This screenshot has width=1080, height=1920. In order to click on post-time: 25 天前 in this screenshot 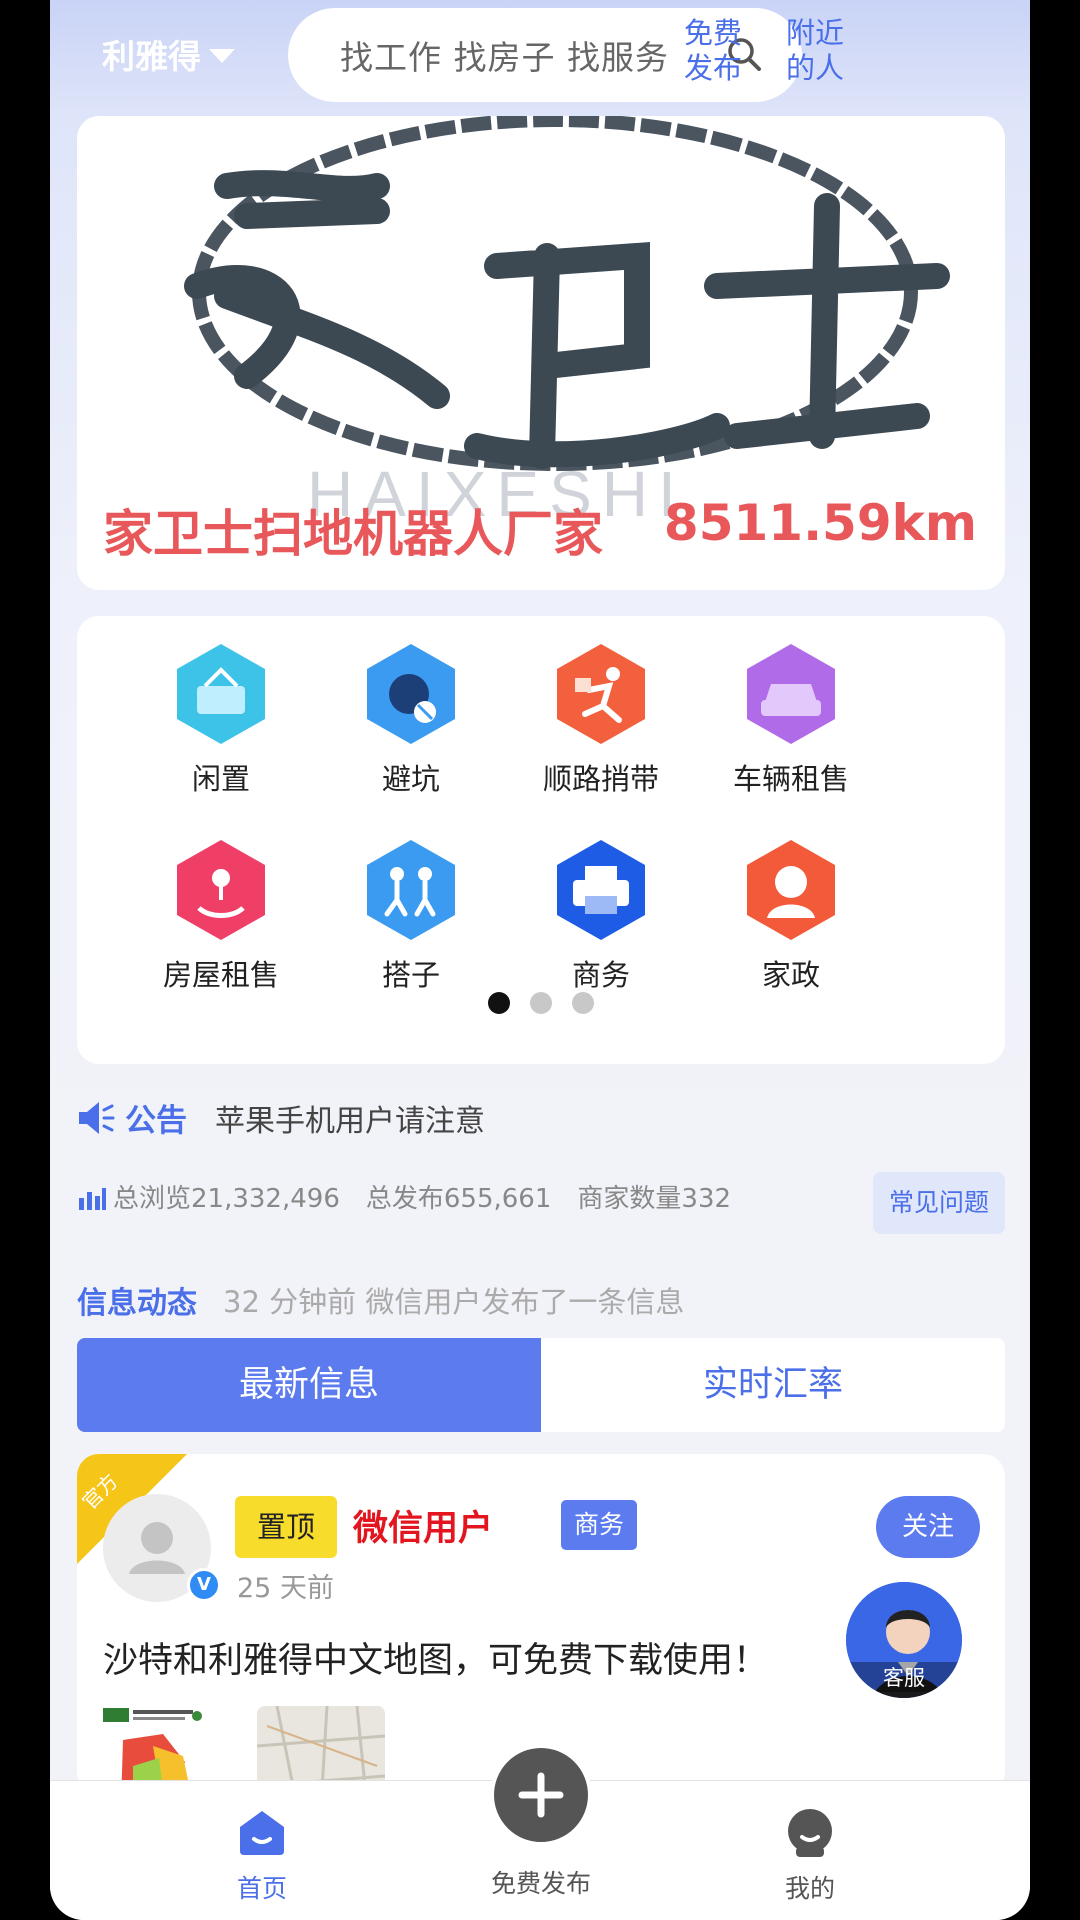, I will do `click(285, 1588)`.